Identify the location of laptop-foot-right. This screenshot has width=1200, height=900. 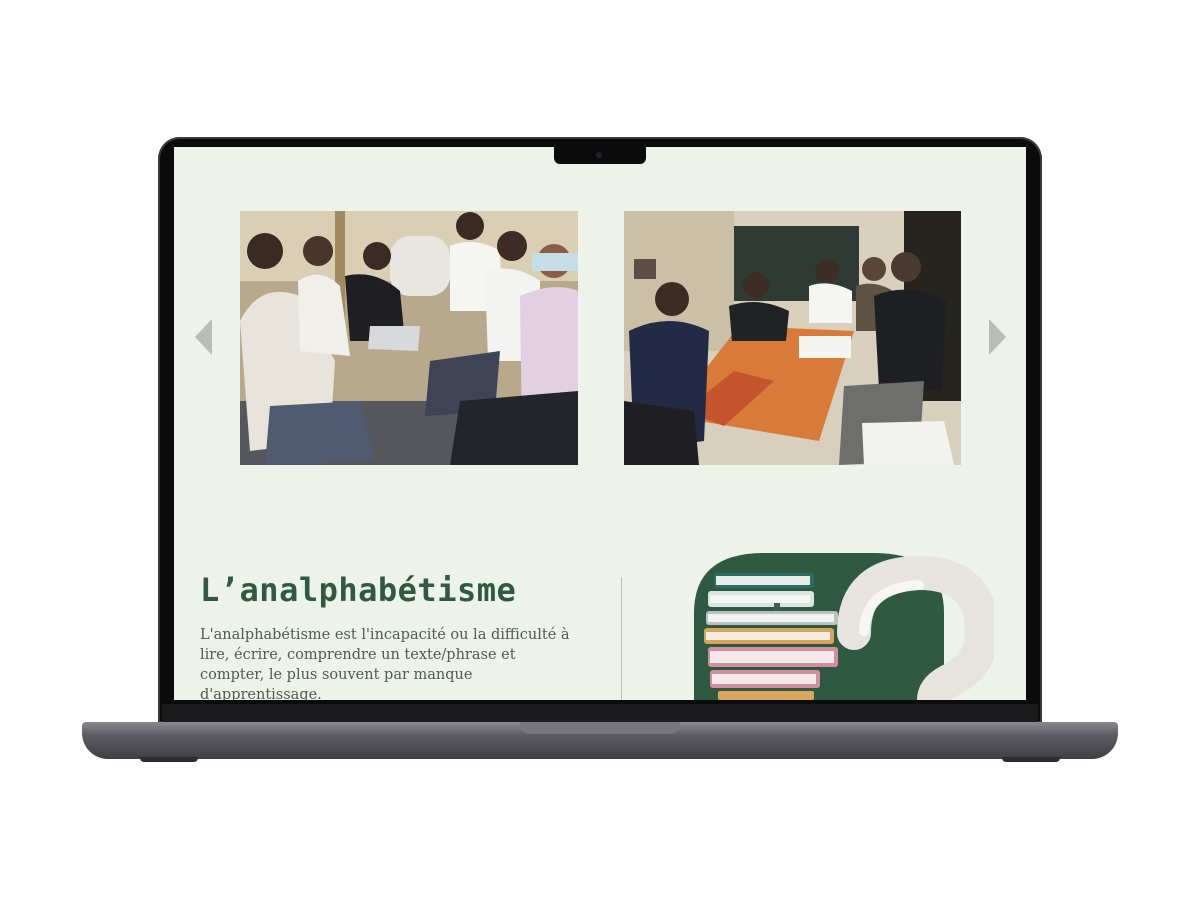
(1031, 759).